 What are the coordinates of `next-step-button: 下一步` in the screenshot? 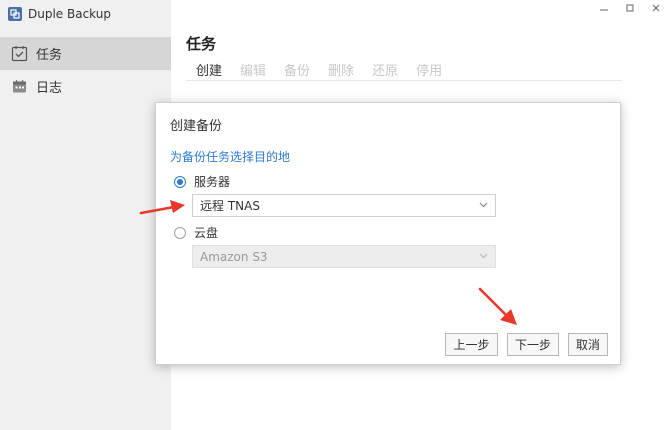 It's located at (533, 344).